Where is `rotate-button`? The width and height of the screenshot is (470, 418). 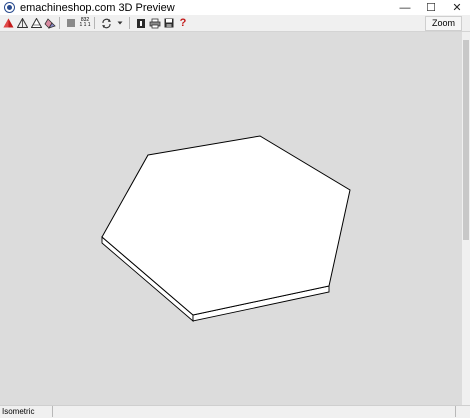
rotate-button is located at coordinates (106, 23).